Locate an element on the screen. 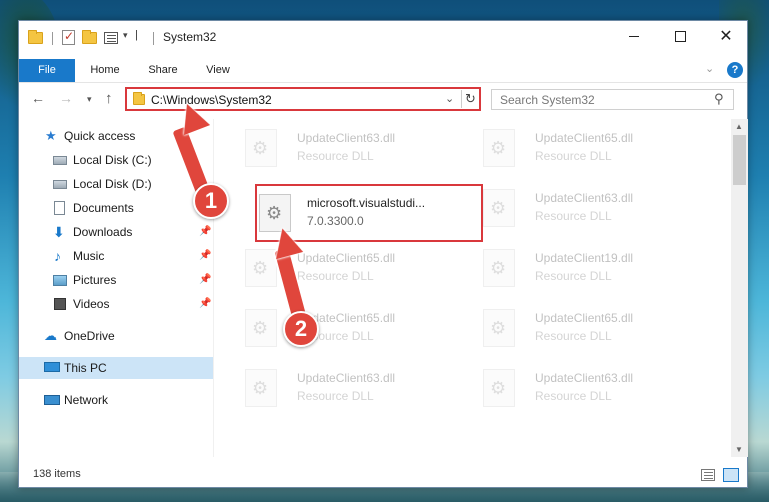 The height and width of the screenshot is (502, 769). sidebar-item-network: Network is located at coordinates (116, 400).